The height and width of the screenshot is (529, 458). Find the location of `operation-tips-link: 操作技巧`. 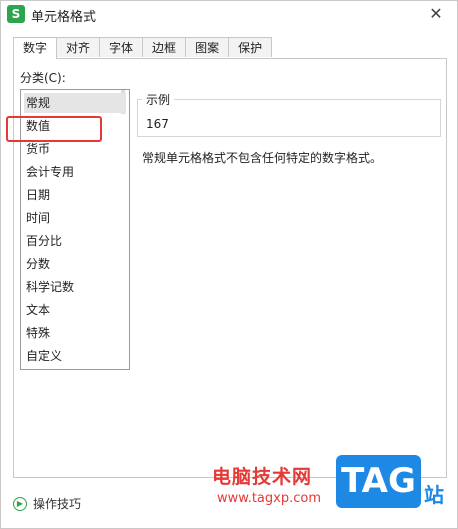

operation-tips-link: 操作技巧 is located at coordinates (57, 503).